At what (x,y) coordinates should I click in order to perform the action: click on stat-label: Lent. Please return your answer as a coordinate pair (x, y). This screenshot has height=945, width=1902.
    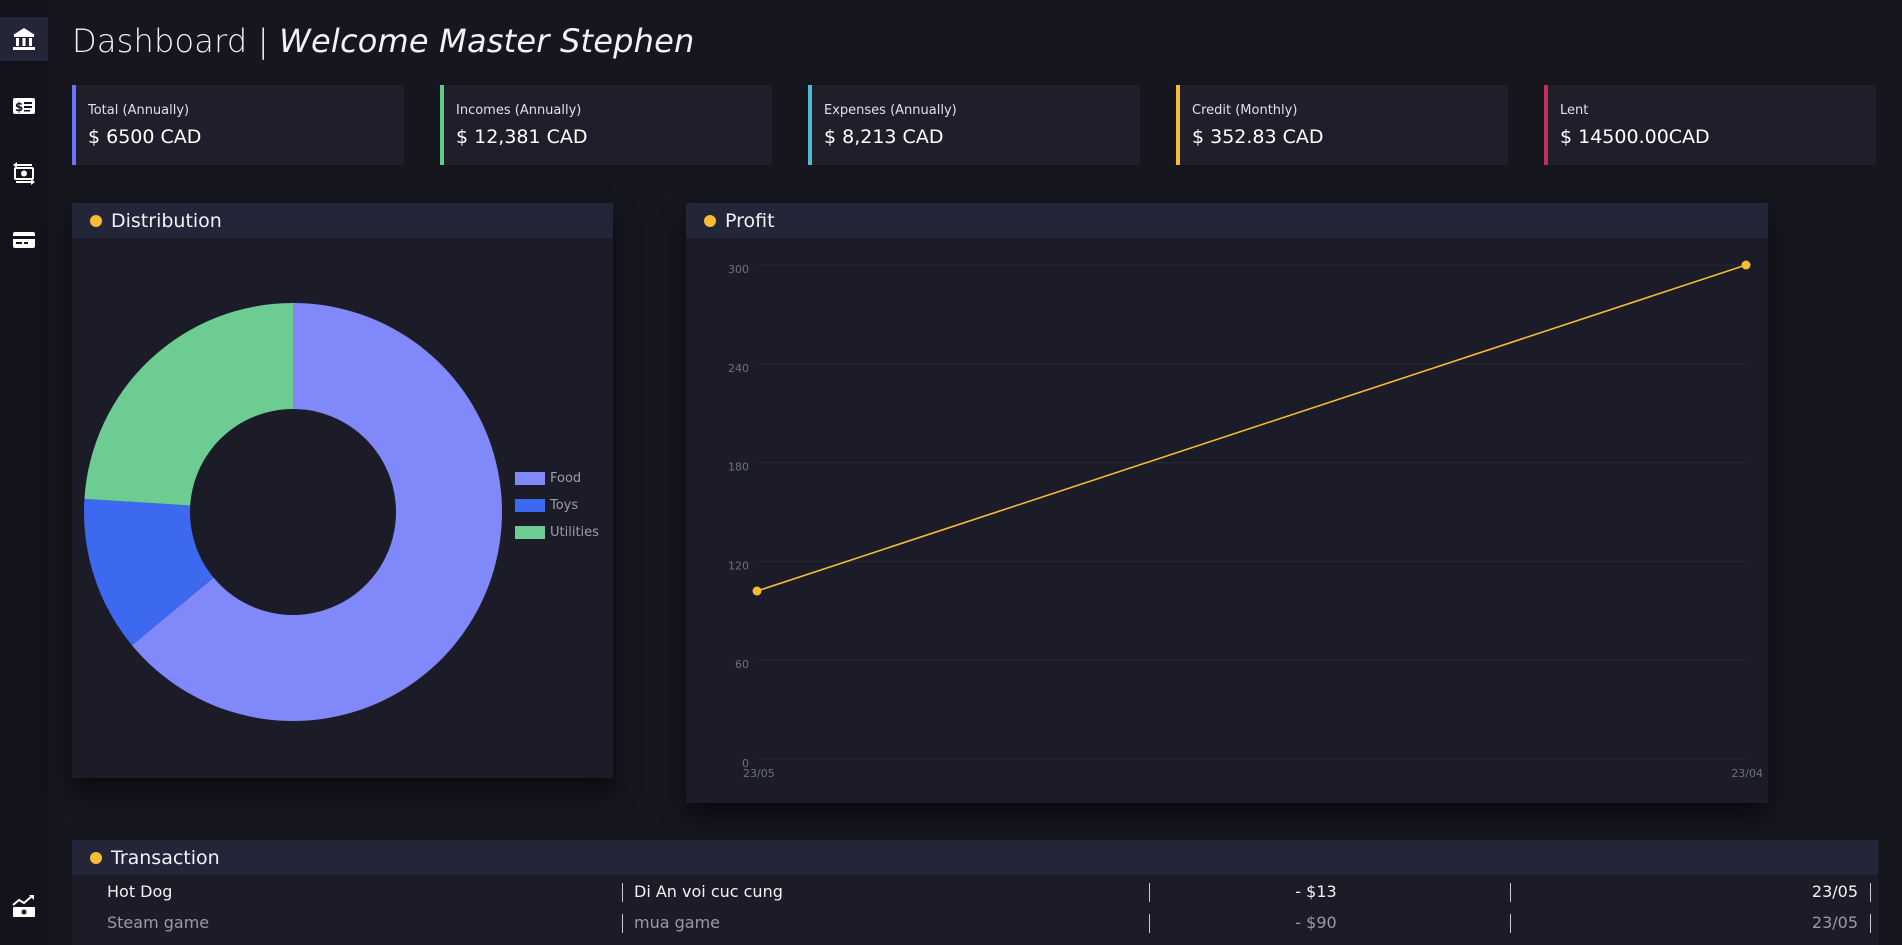
    Looking at the image, I should click on (1574, 110).